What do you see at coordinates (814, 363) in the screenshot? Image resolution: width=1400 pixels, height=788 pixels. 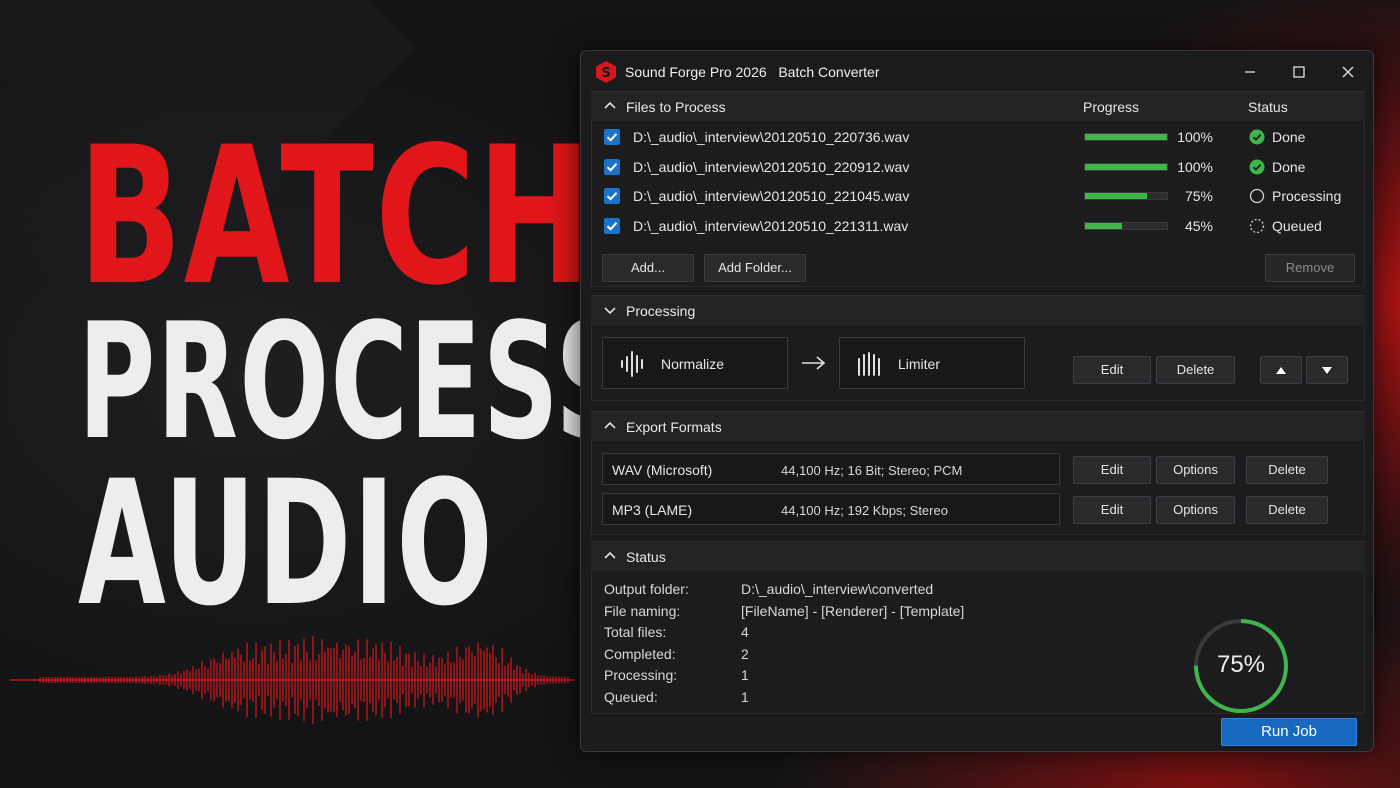 I see `arrow-right-icon` at bounding box center [814, 363].